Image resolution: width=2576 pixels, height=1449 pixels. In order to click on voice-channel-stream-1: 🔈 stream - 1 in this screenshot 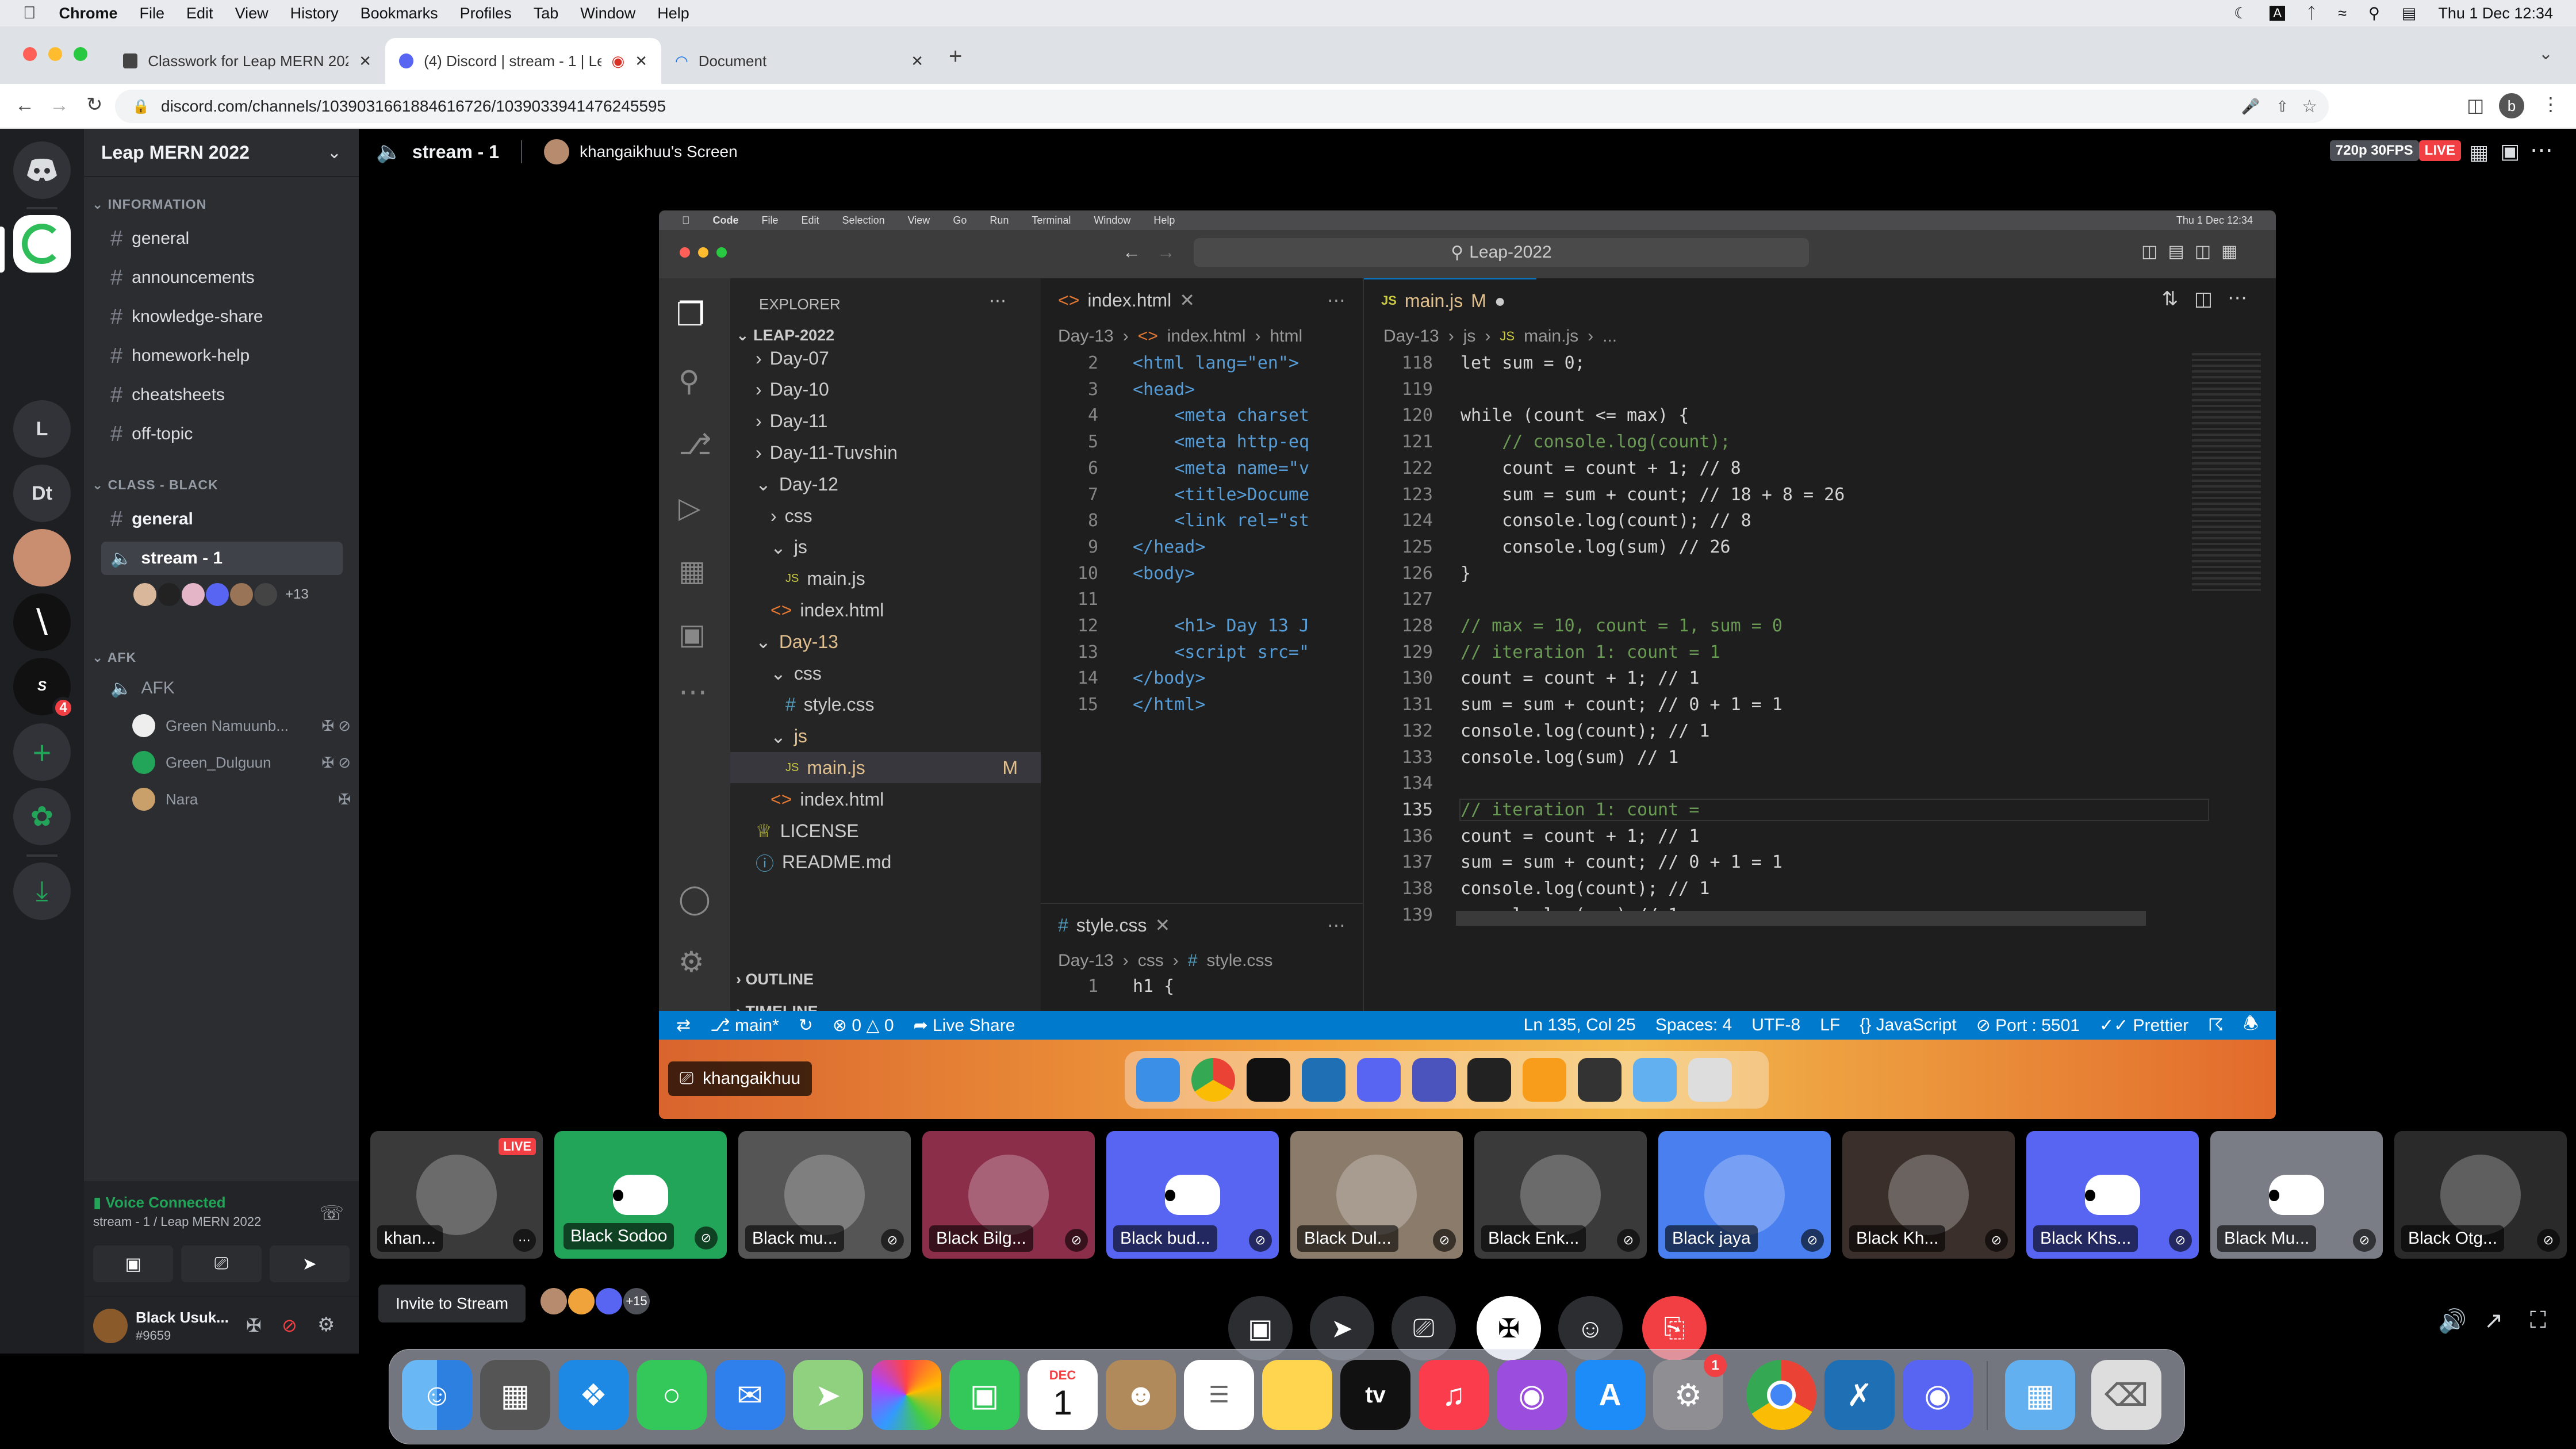, I will do `click(222, 558)`.